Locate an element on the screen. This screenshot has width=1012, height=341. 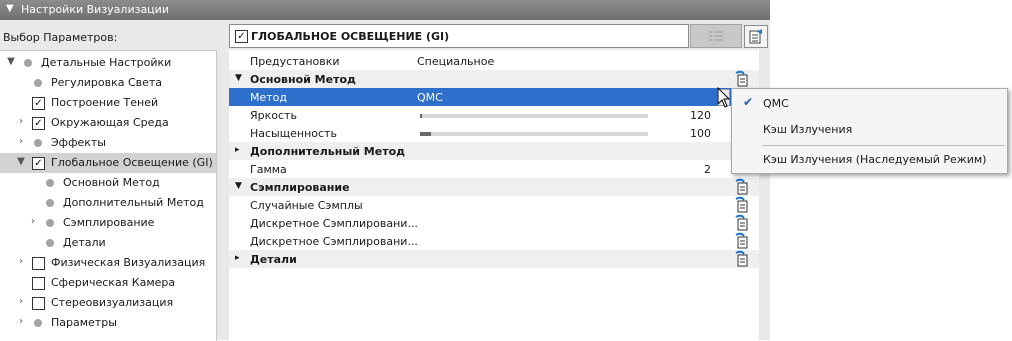
property-label: Гамма is located at coordinates (268, 169).